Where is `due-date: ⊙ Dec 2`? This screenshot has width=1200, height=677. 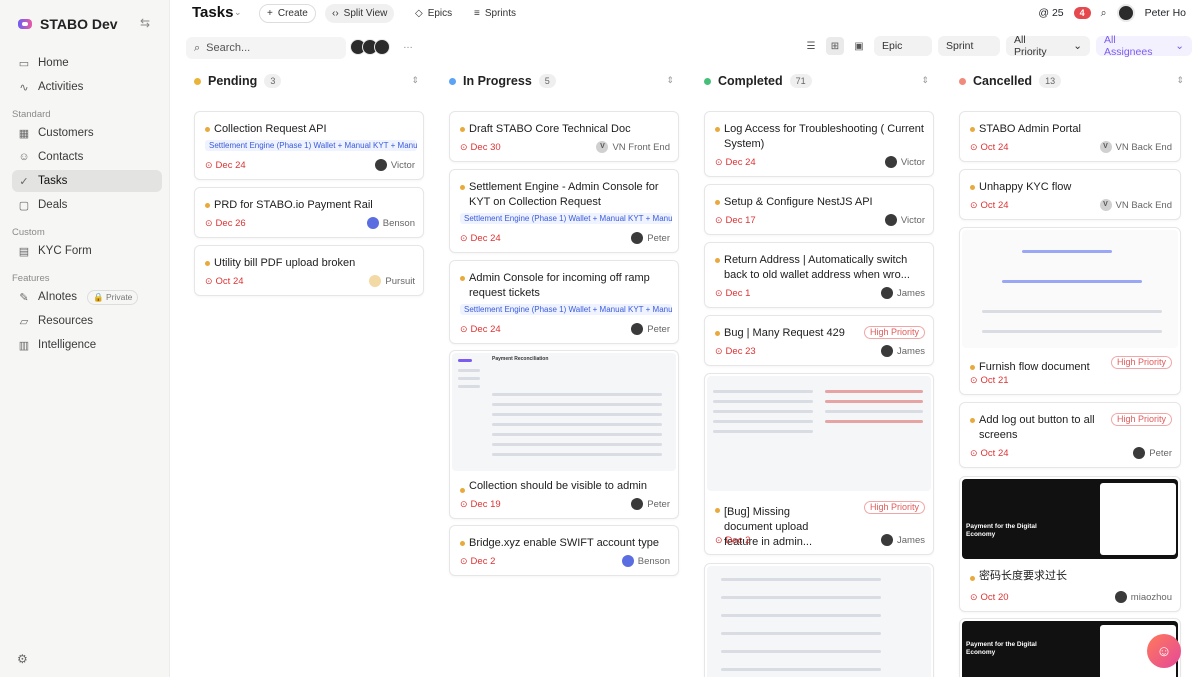
due-date: ⊙ Dec 2 is located at coordinates (477, 561).